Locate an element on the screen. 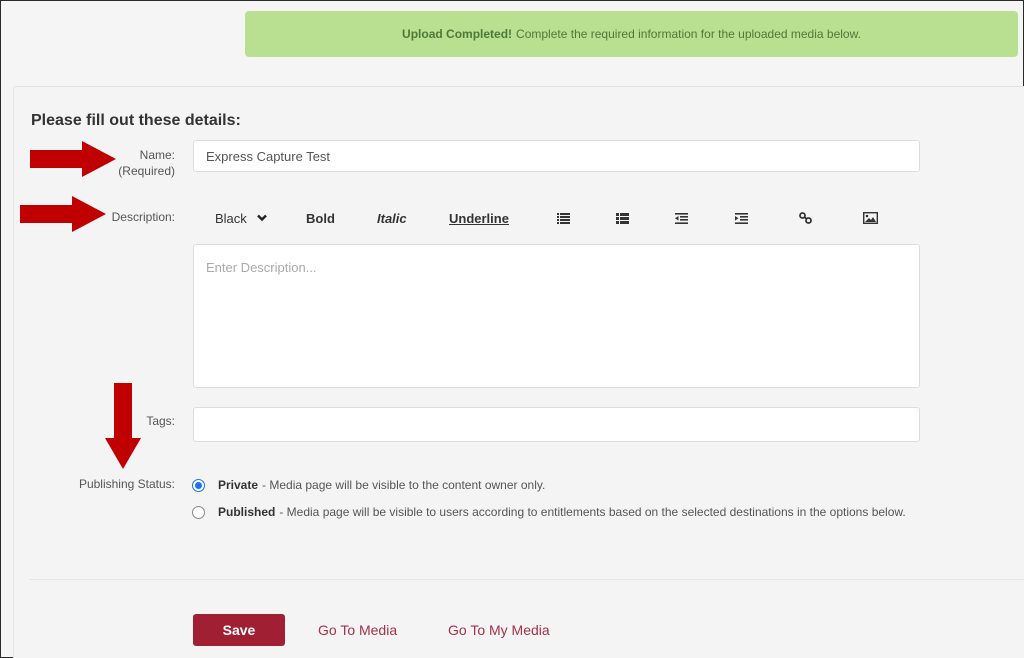 Image resolution: width=1024 pixels, height=658 pixels. chevron-down-icon is located at coordinates (261, 218).